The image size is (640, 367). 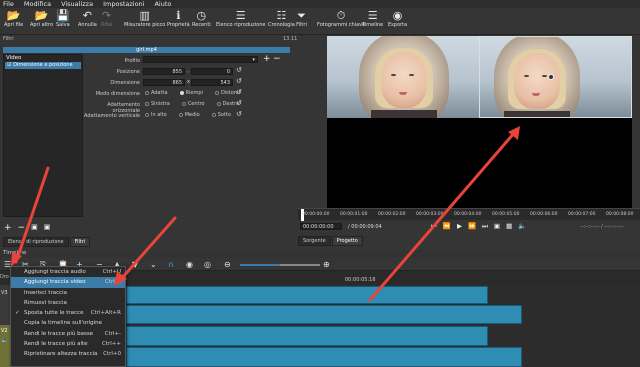 What do you see at coordinates (16, 259) in the screenshot?
I see `arrowhead-menu-button` at bounding box center [16, 259].